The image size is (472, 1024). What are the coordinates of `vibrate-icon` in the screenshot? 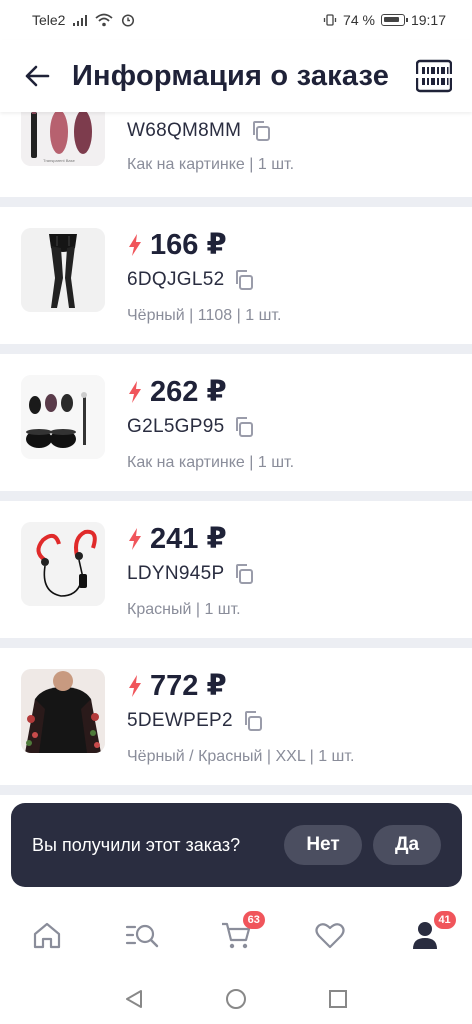 It's located at (330, 20).